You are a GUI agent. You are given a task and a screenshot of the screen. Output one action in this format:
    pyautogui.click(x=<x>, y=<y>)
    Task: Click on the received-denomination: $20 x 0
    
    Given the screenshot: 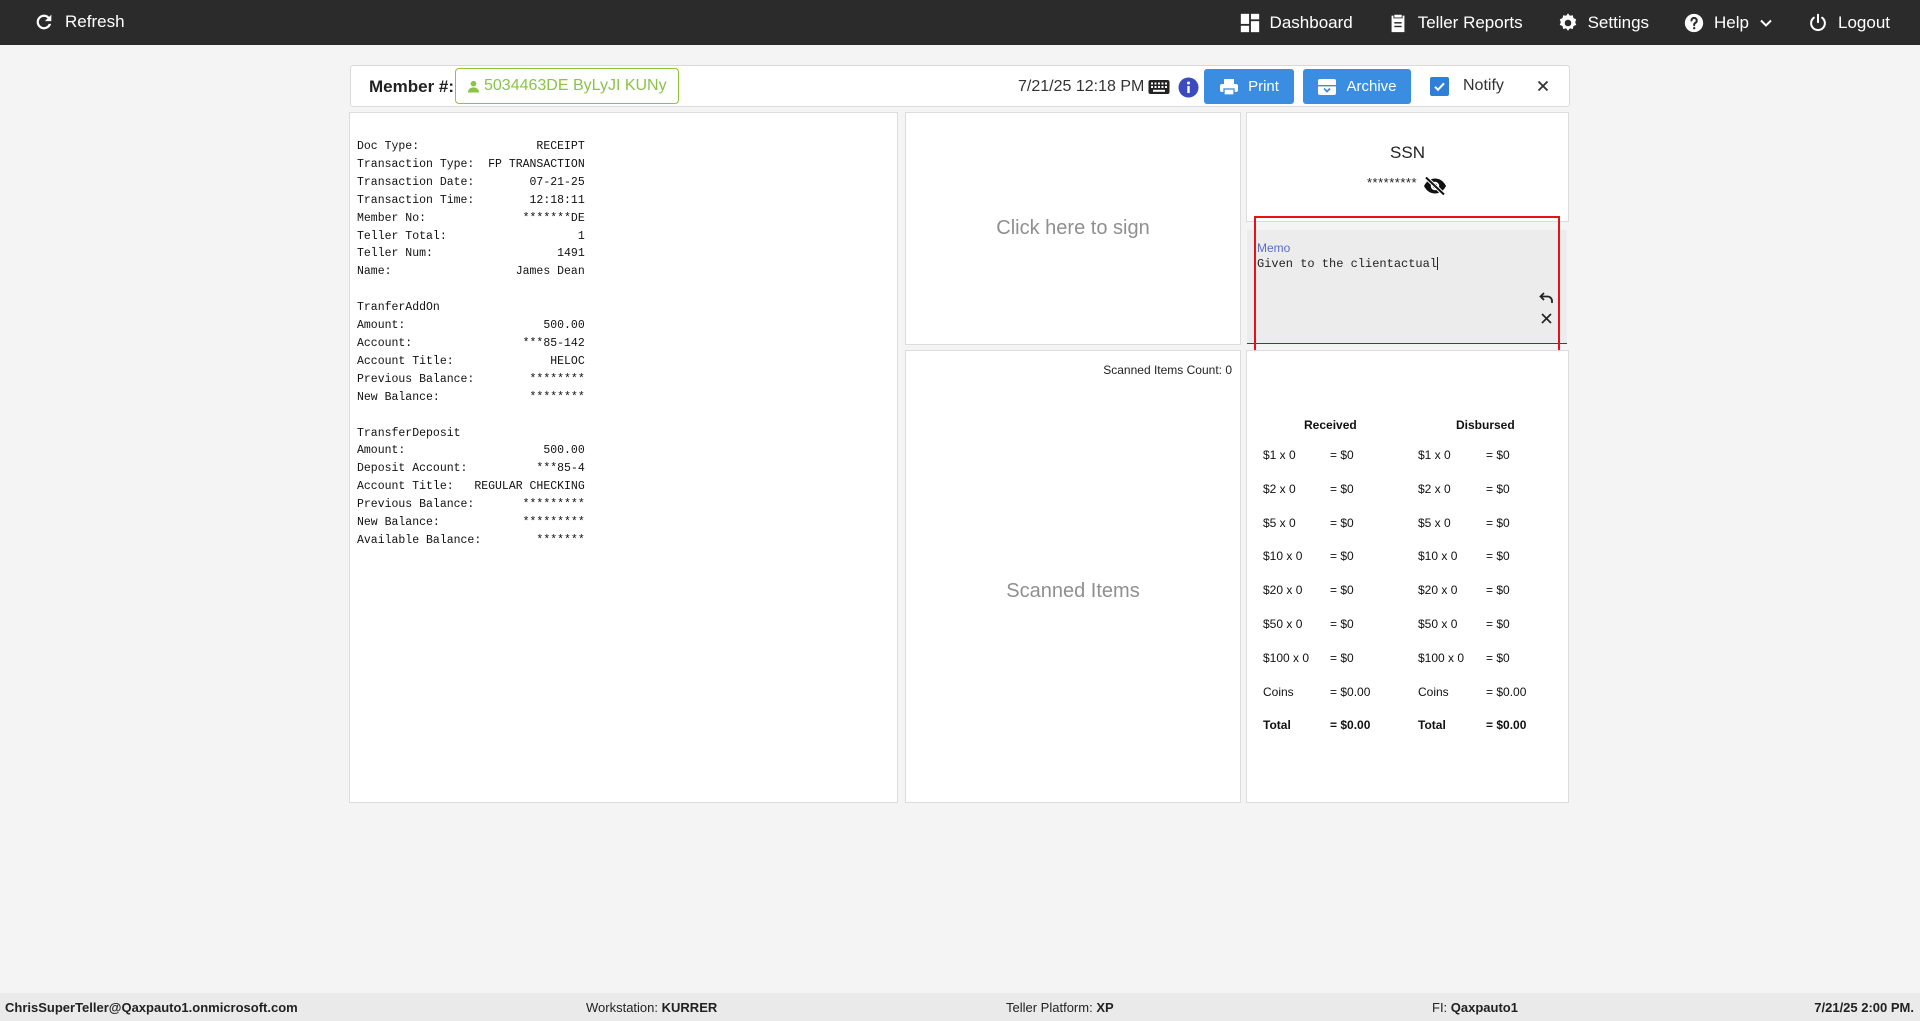 What is the action you would take?
    pyautogui.click(x=1283, y=590)
    